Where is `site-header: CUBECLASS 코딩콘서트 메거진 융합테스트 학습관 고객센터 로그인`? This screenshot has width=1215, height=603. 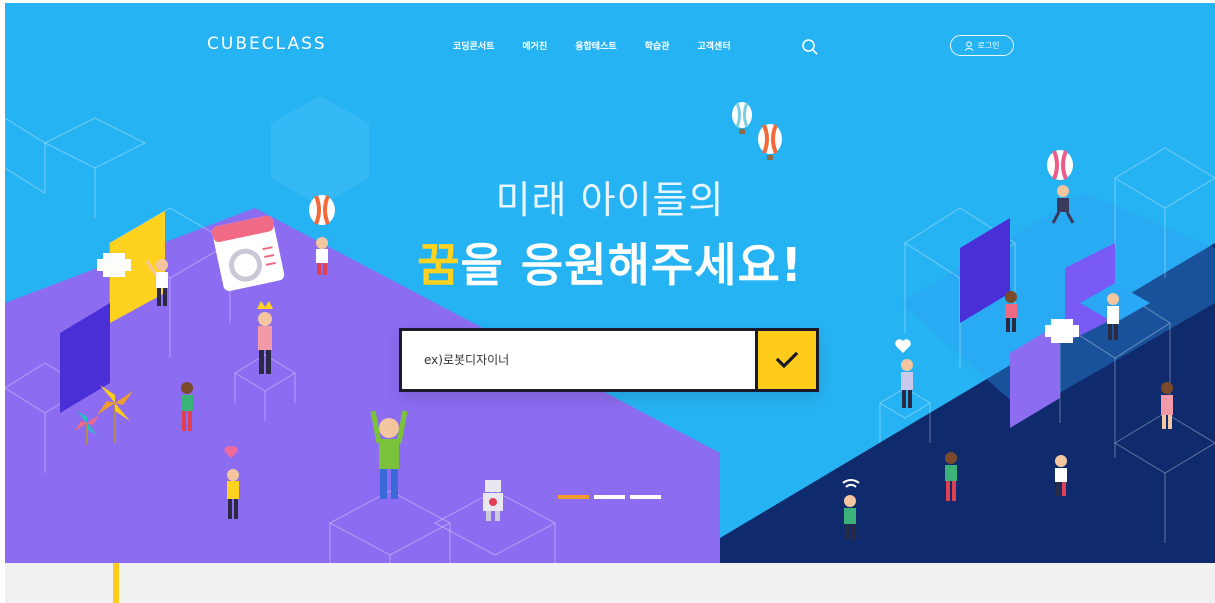
site-header: CUBECLASS 코딩콘서트 메거진 융합테스트 학습관 고객센터 로그인 is located at coordinates (610, 48).